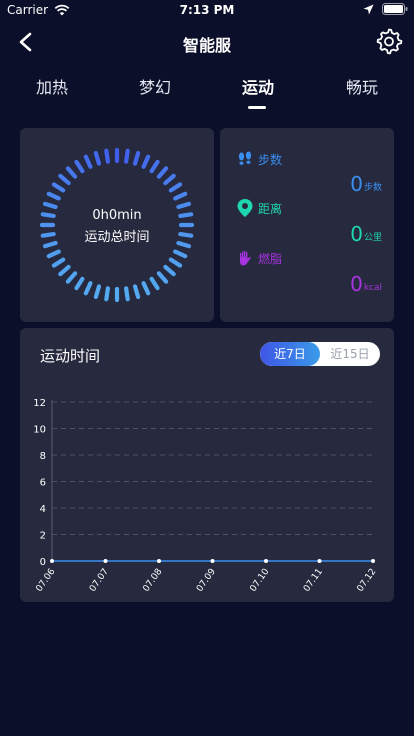  Describe the element at coordinates (39, 430) in the screenshot. I see `y-tick-label: 10` at that location.